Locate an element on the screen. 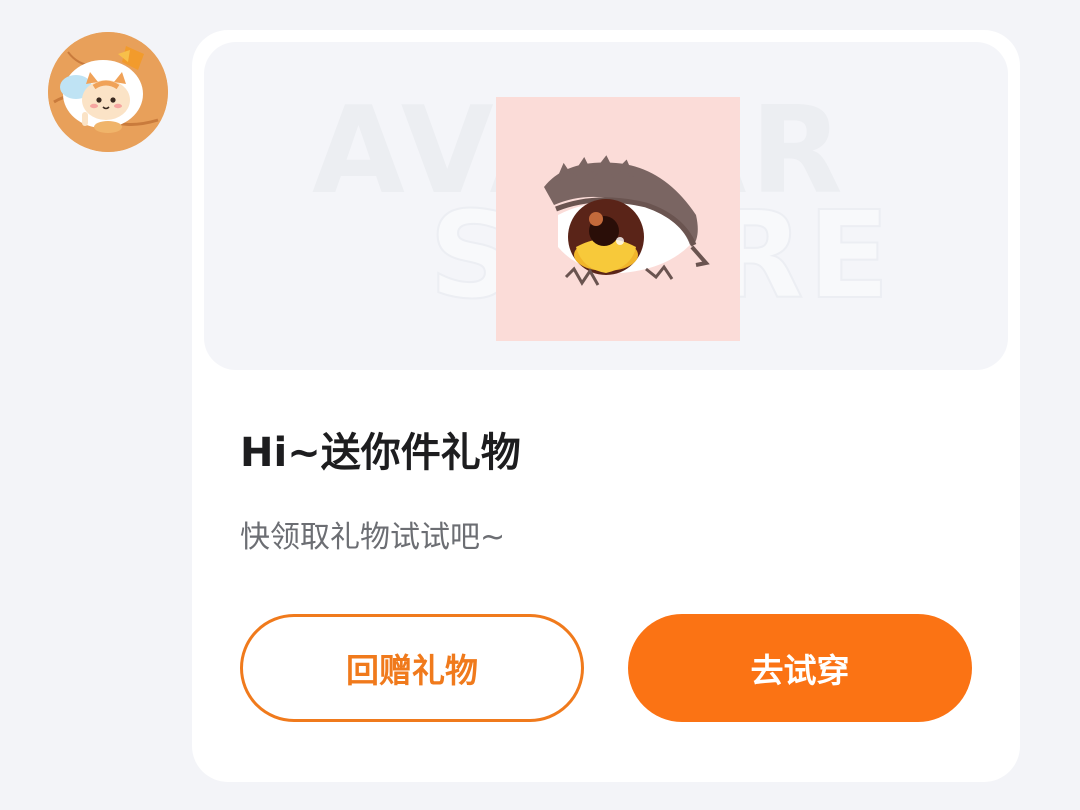 The height and width of the screenshot is (810, 1080). try-on-button: 去试穿 is located at coordinates (800, 668).